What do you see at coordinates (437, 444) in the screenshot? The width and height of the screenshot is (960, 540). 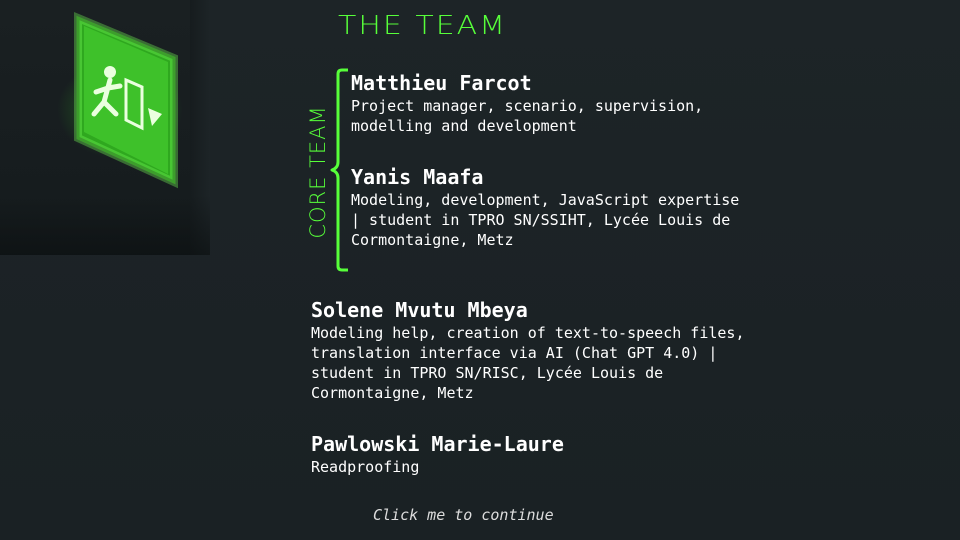 I see `member-name: Pawlowski Marie-Laure` at bounding box center [437, 444].